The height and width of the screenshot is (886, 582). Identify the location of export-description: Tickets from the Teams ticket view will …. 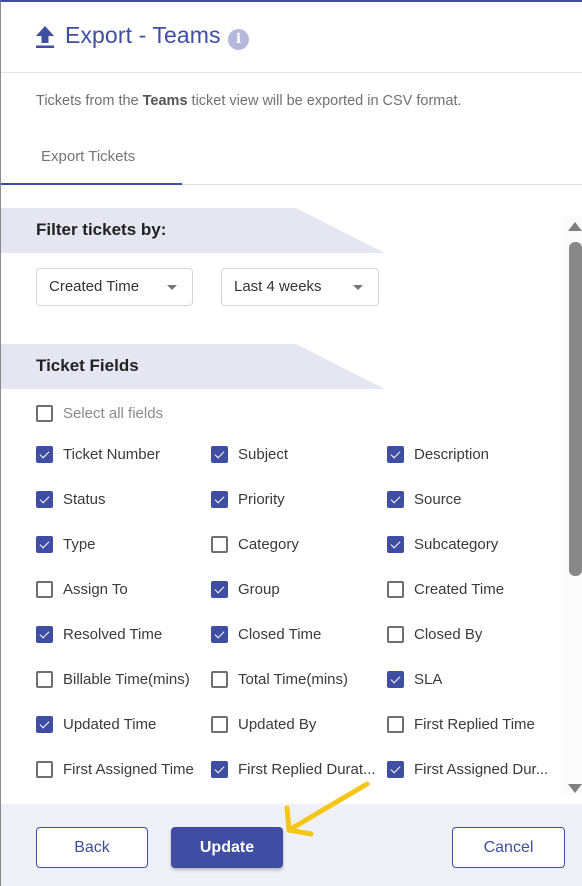
(249, 101).